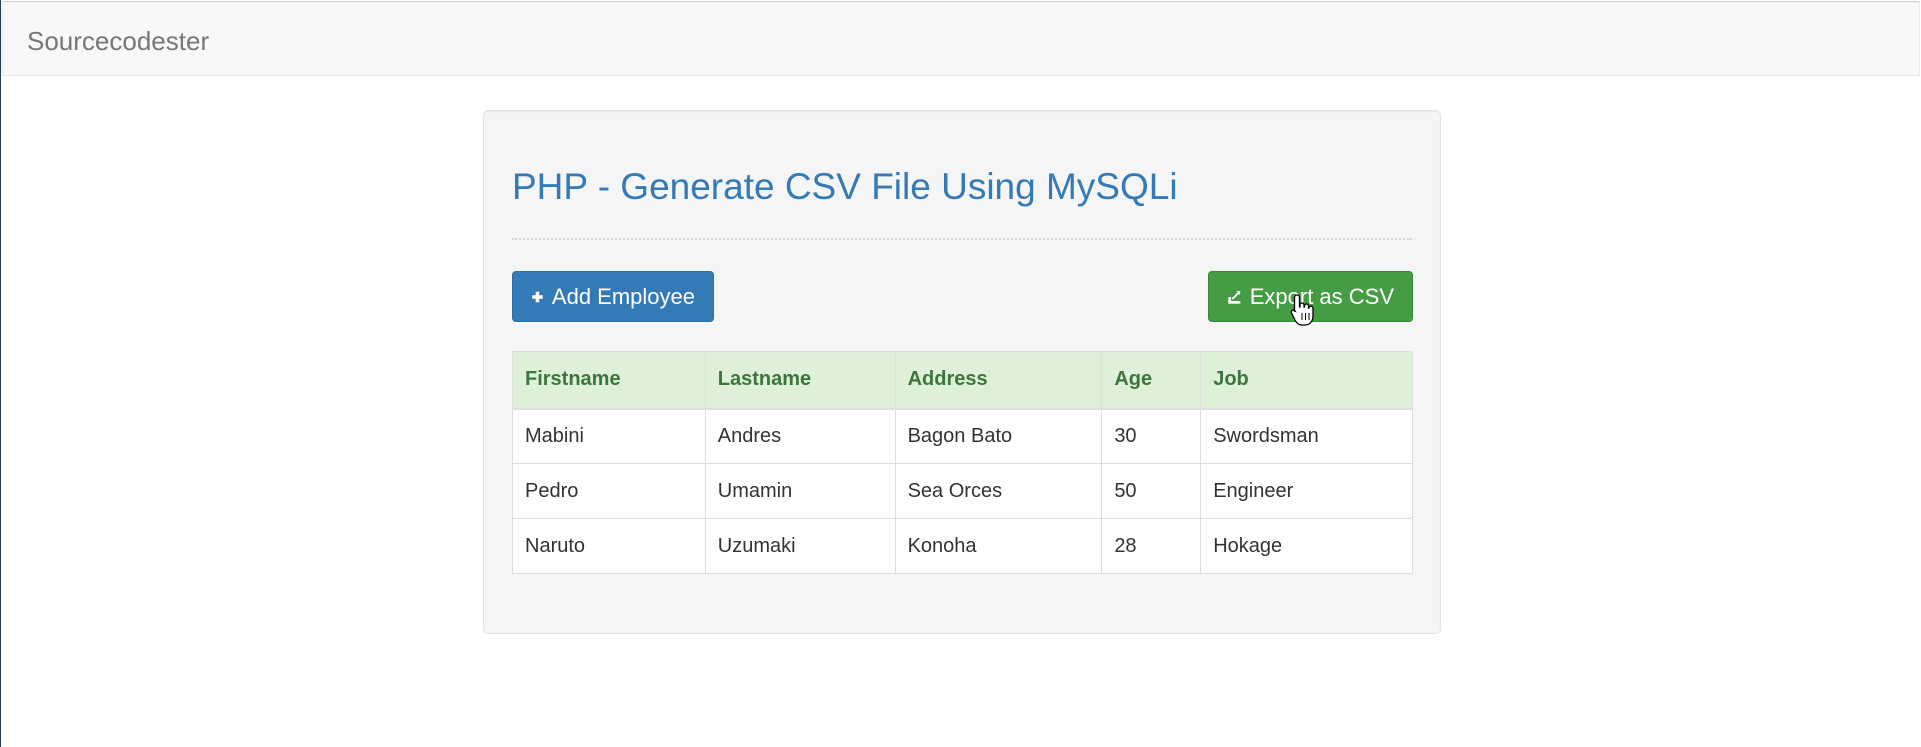 The height and width of the screenshot is (747, 1921). Describe the element at coordinates (537, 296) in the screenshot. I see `plus-icon` at that location.